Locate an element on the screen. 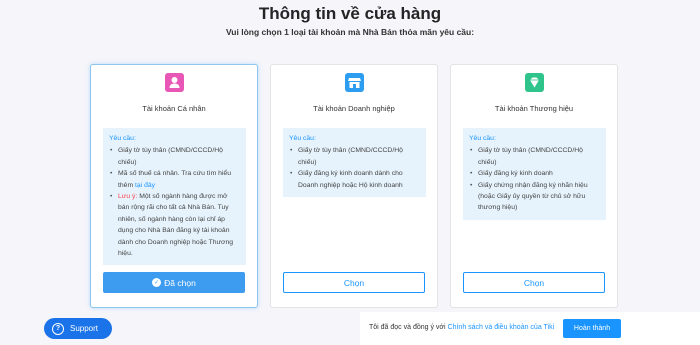 The width and height of the screenshot is (700, 345). check-icon: ✓ is located at coordinates (157, 282).